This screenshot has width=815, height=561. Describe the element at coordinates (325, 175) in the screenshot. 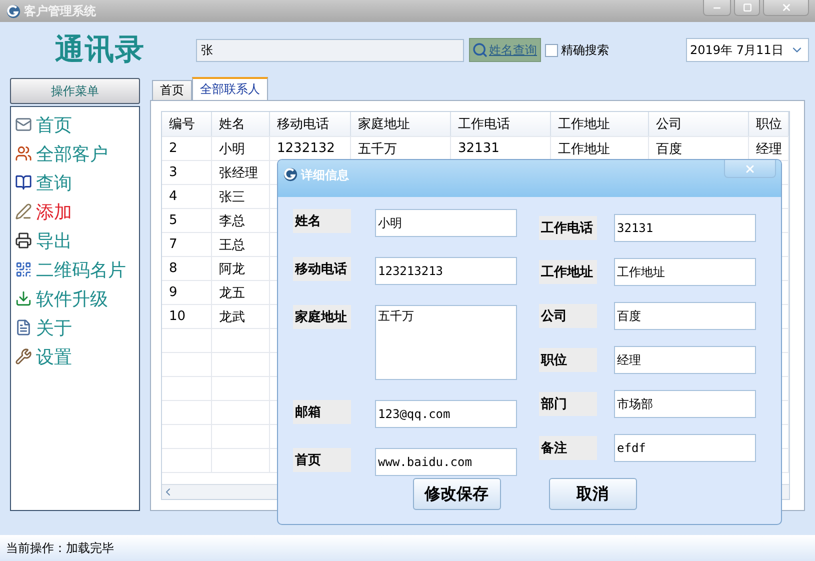

I see `dialog-title: 详细信息` at that location.